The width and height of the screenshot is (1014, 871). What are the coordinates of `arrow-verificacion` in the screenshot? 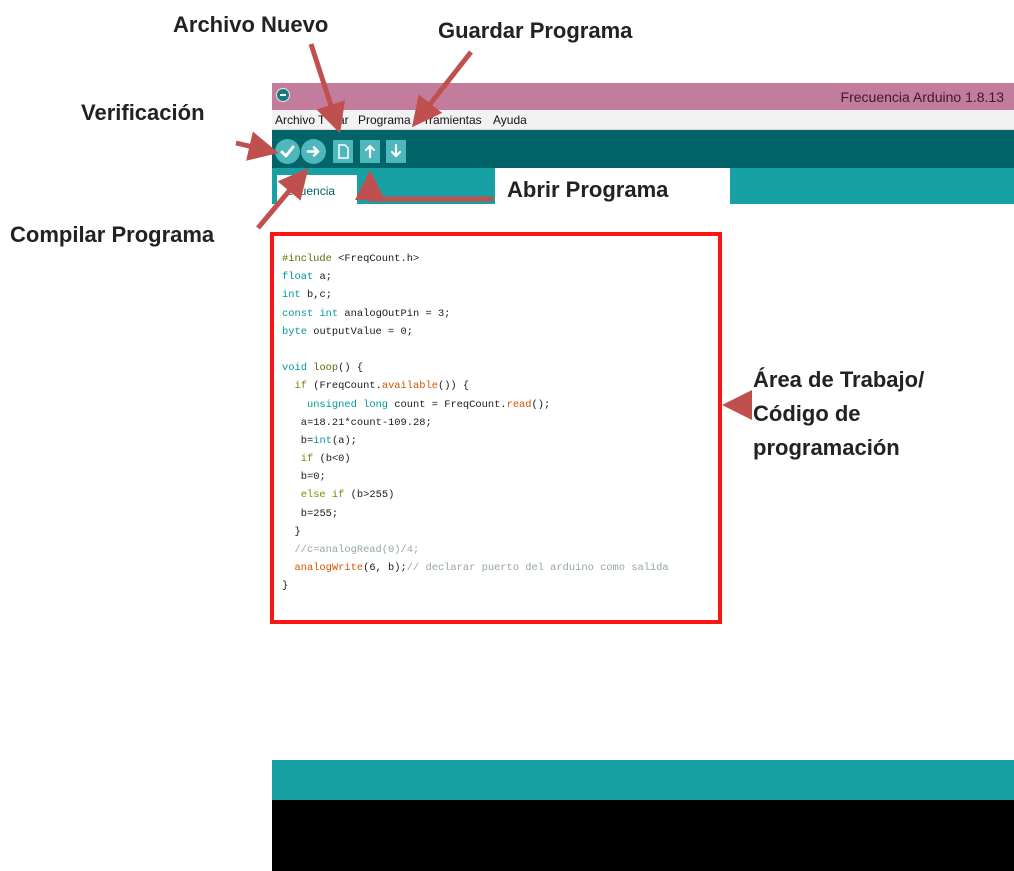 It's located at (257, 146).